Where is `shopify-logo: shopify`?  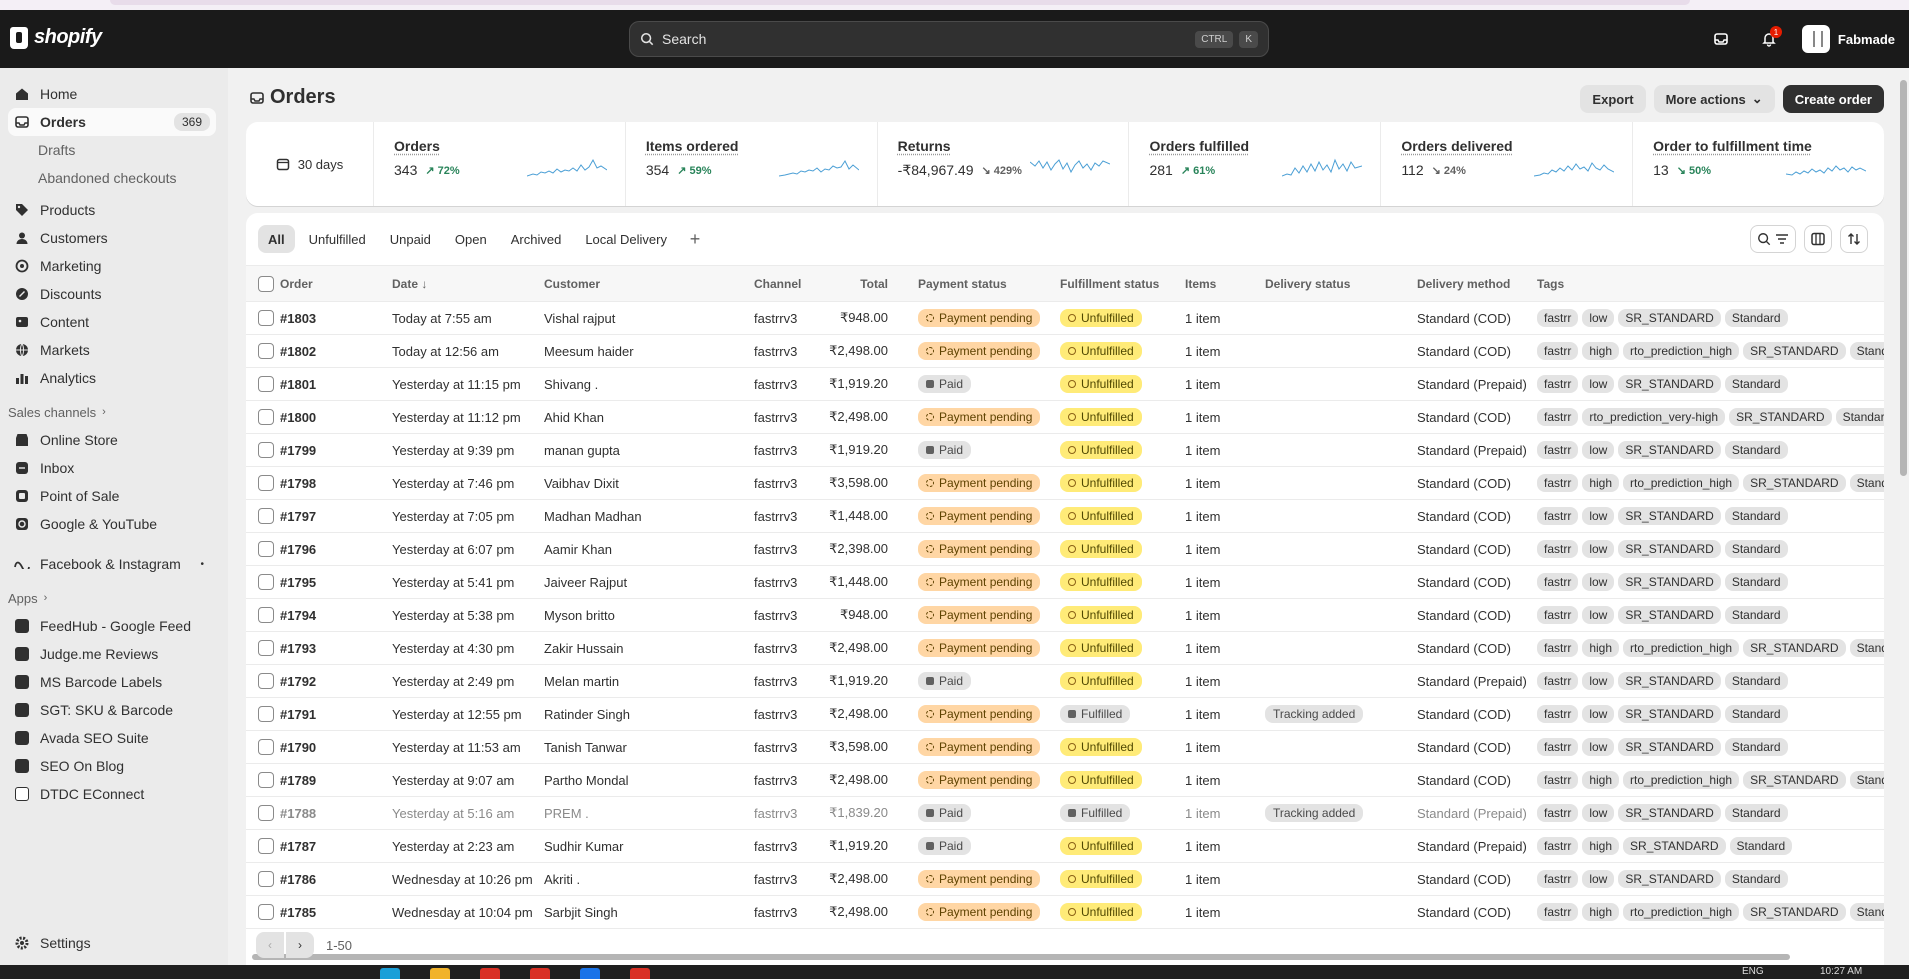 shopify-logo: shopify is located at coordinates (56, 37).